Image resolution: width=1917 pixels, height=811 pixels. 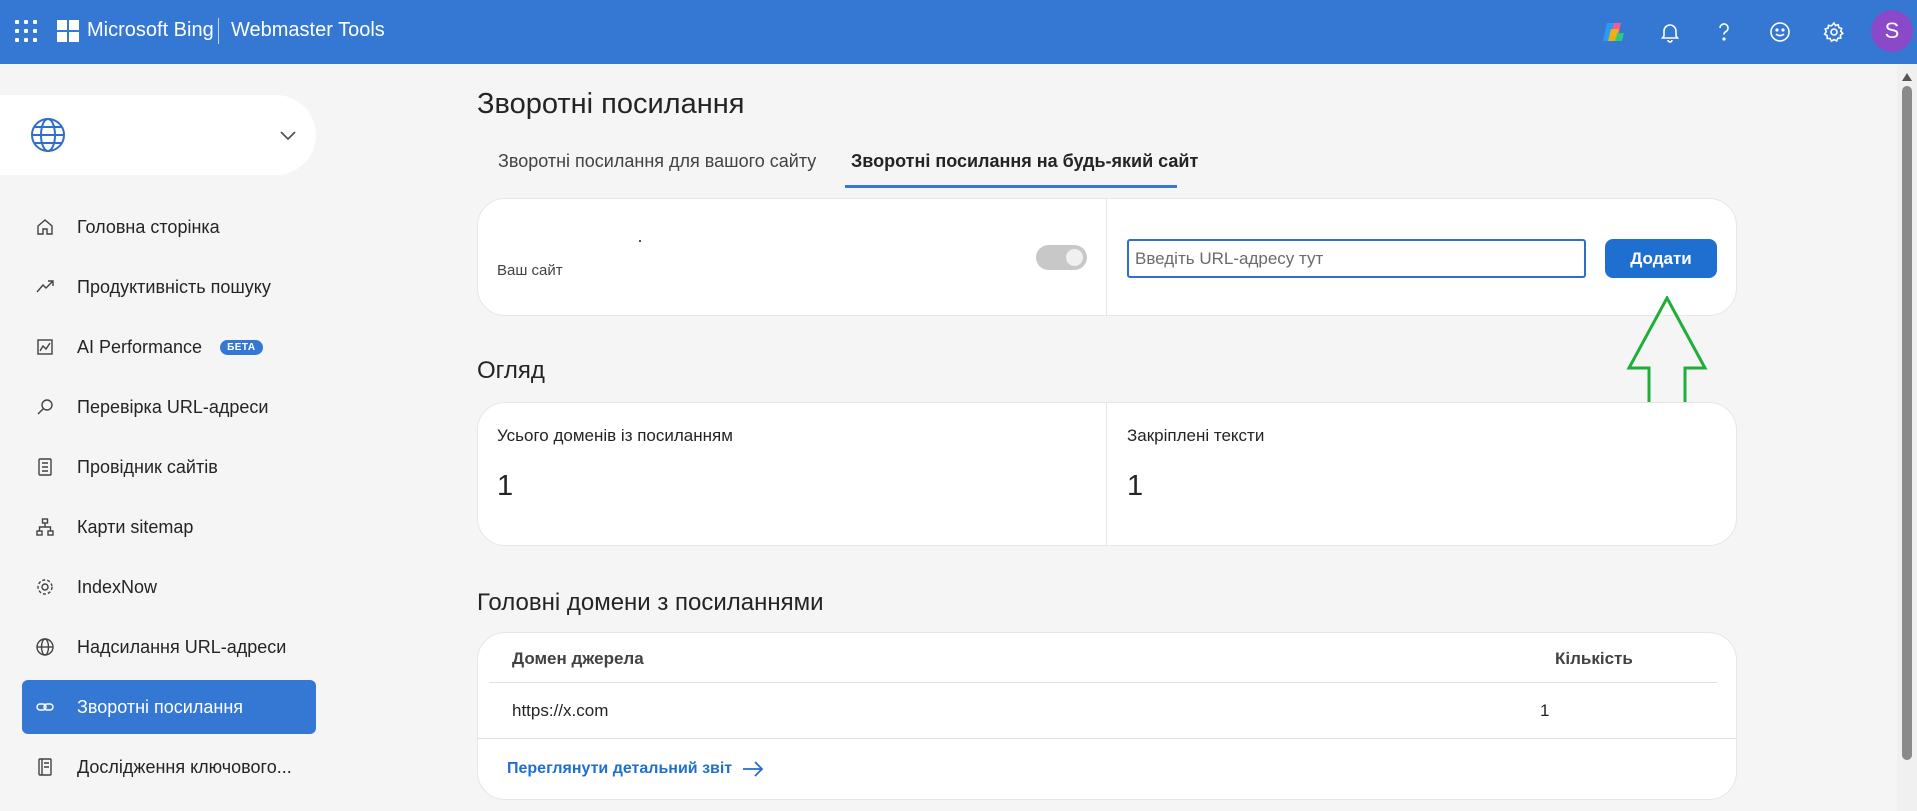 I want to click on url-input, so click(x=1356, y=258).